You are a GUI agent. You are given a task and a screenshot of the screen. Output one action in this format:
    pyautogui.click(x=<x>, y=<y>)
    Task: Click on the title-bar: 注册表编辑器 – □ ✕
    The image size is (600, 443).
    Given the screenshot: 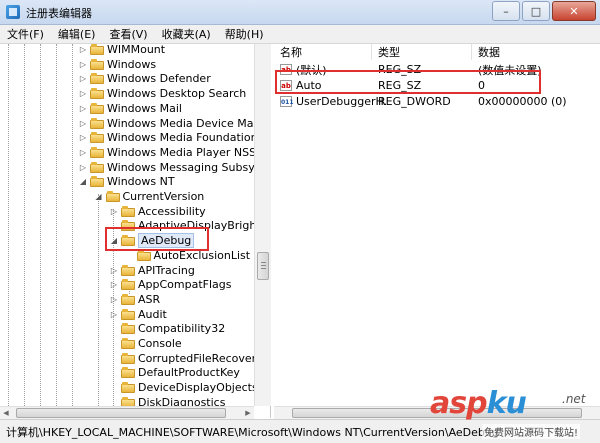 What is the action you would take?
    pyautogui.click(x=300, y=12)
    